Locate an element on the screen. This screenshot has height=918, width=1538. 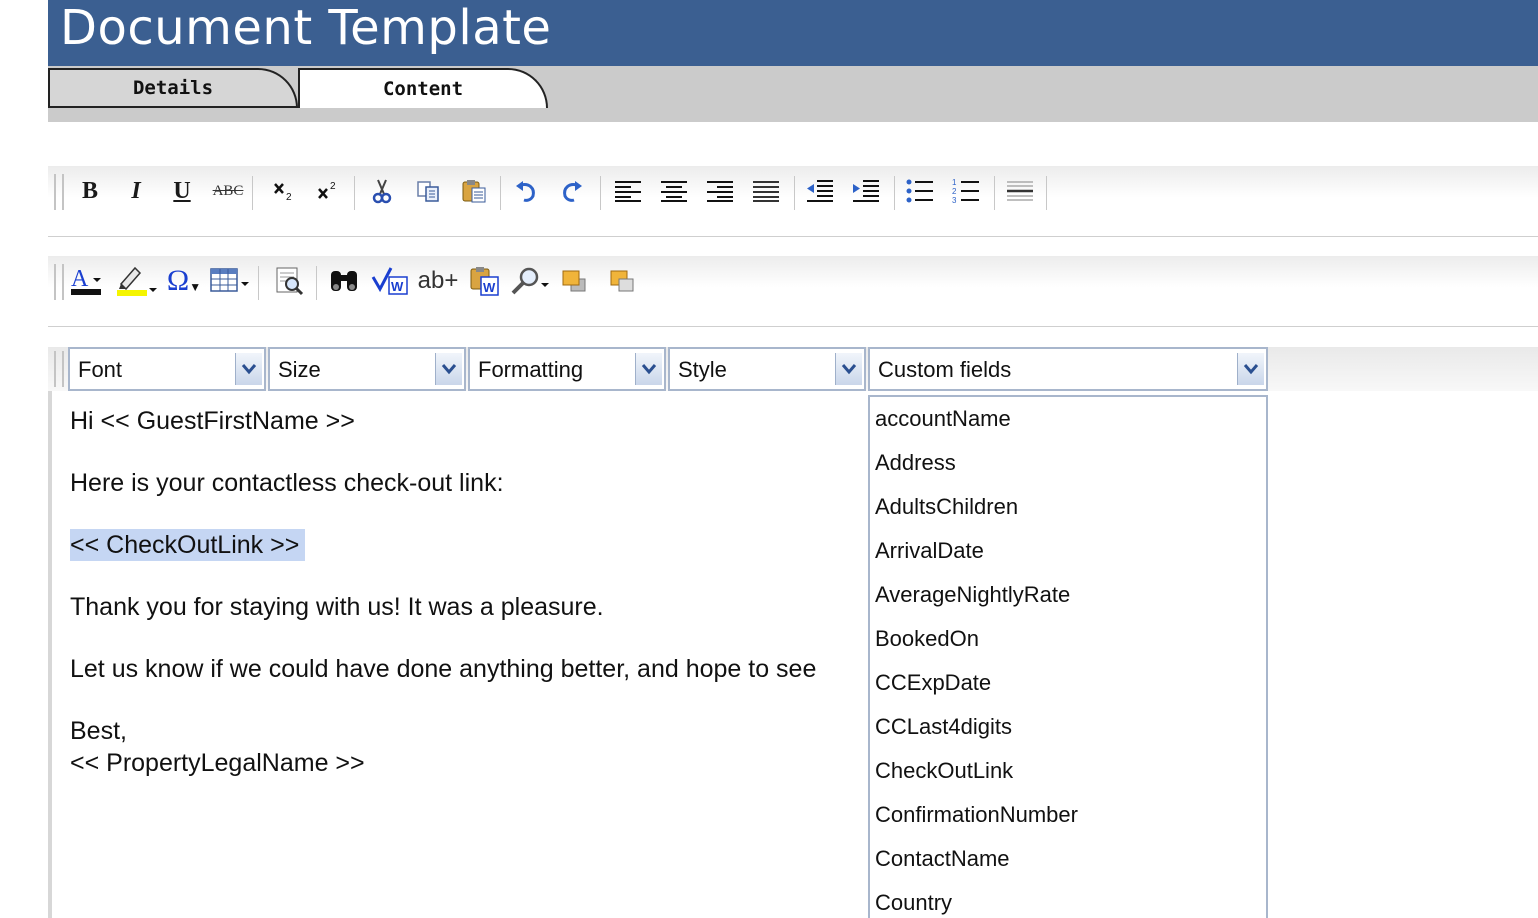
list-item: accountName is located at coordinates (1068, 419).